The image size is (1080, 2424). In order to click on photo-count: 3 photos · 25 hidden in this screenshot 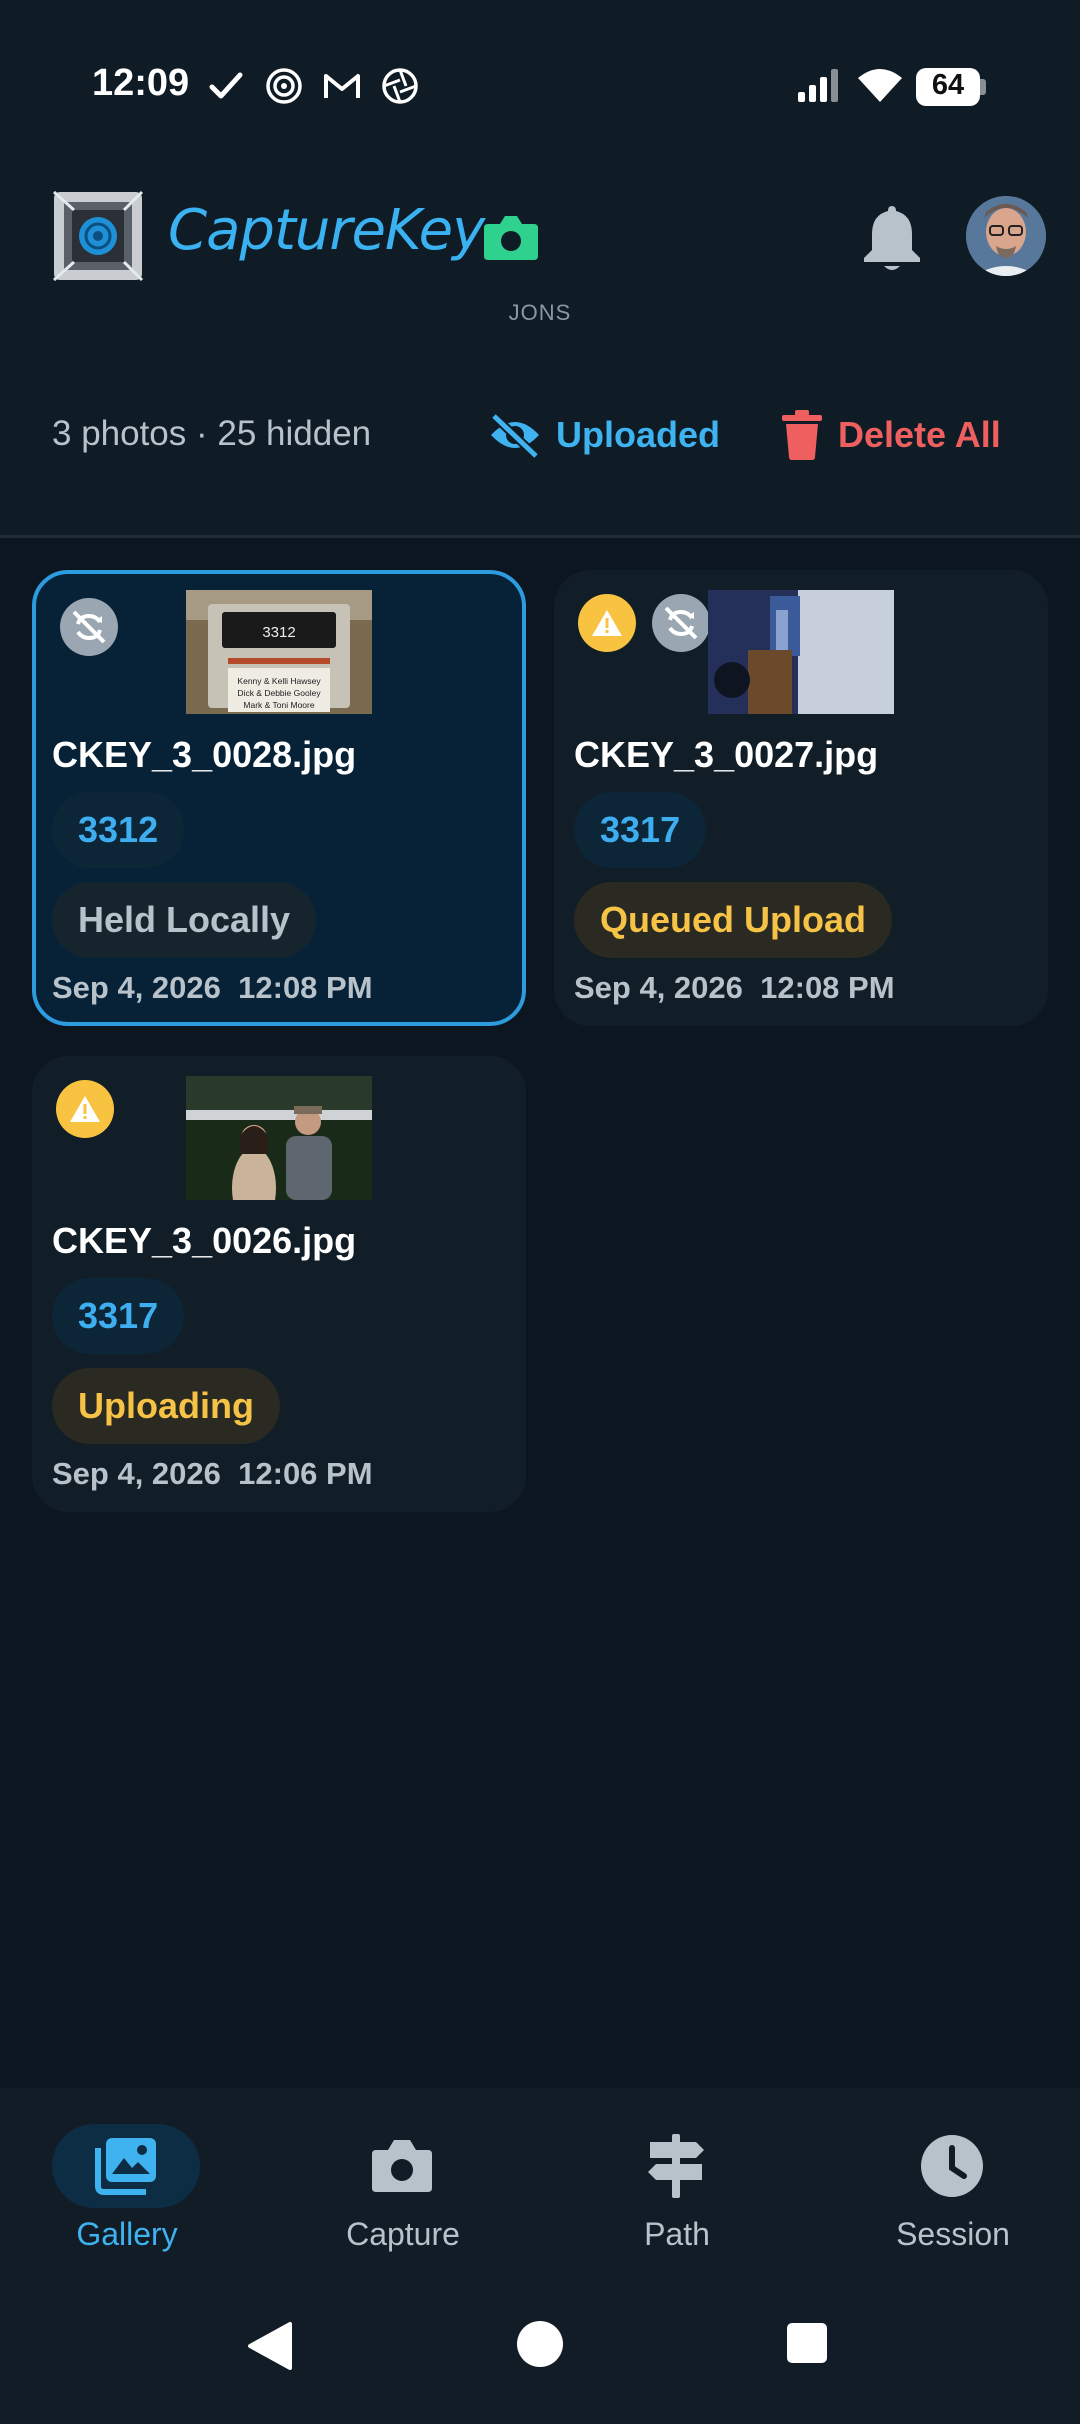, I will do `click(212, 433)`.